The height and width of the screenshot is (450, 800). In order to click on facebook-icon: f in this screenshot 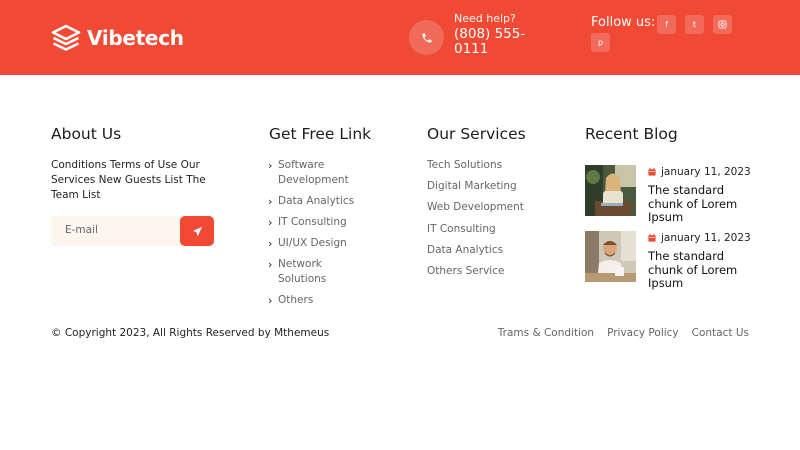, I will do `click(666, 24)`.